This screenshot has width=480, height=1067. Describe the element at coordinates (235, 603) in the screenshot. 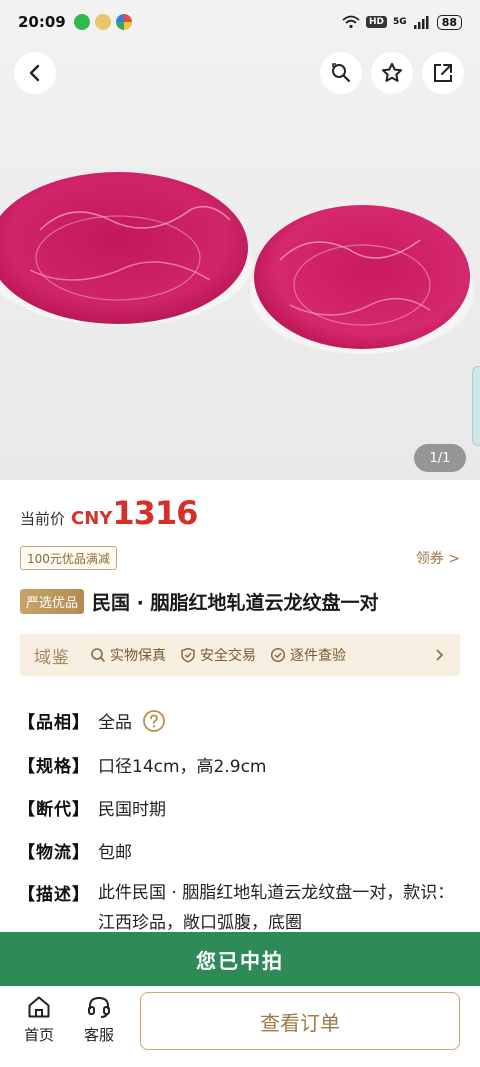

I see `product-title: 民国 · 胭脂红地轧道云龙纹盘一对` at that location.